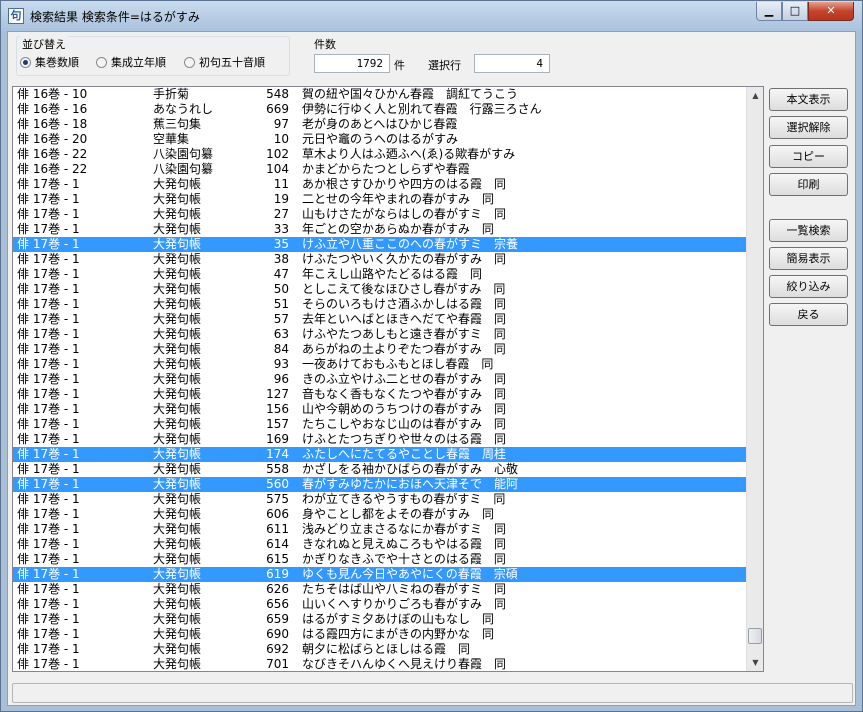  What do you see at coordinates (277, 529) in the screenshot?
I see `result-number: 611` at bounding box center [277, 529].